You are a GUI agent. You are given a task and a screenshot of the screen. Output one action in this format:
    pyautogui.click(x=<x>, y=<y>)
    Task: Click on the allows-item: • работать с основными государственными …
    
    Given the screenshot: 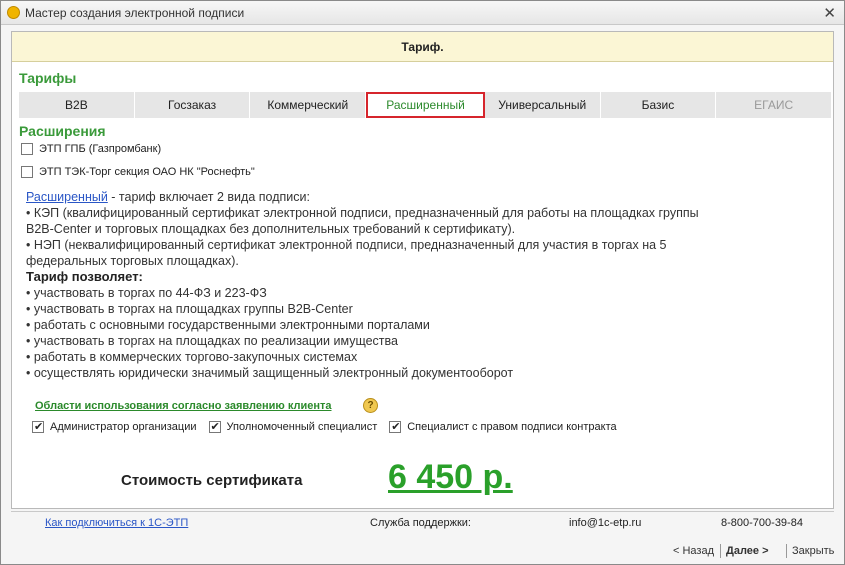 What is the action you would take?
    pyautogui.click(x=228, y=325)
    